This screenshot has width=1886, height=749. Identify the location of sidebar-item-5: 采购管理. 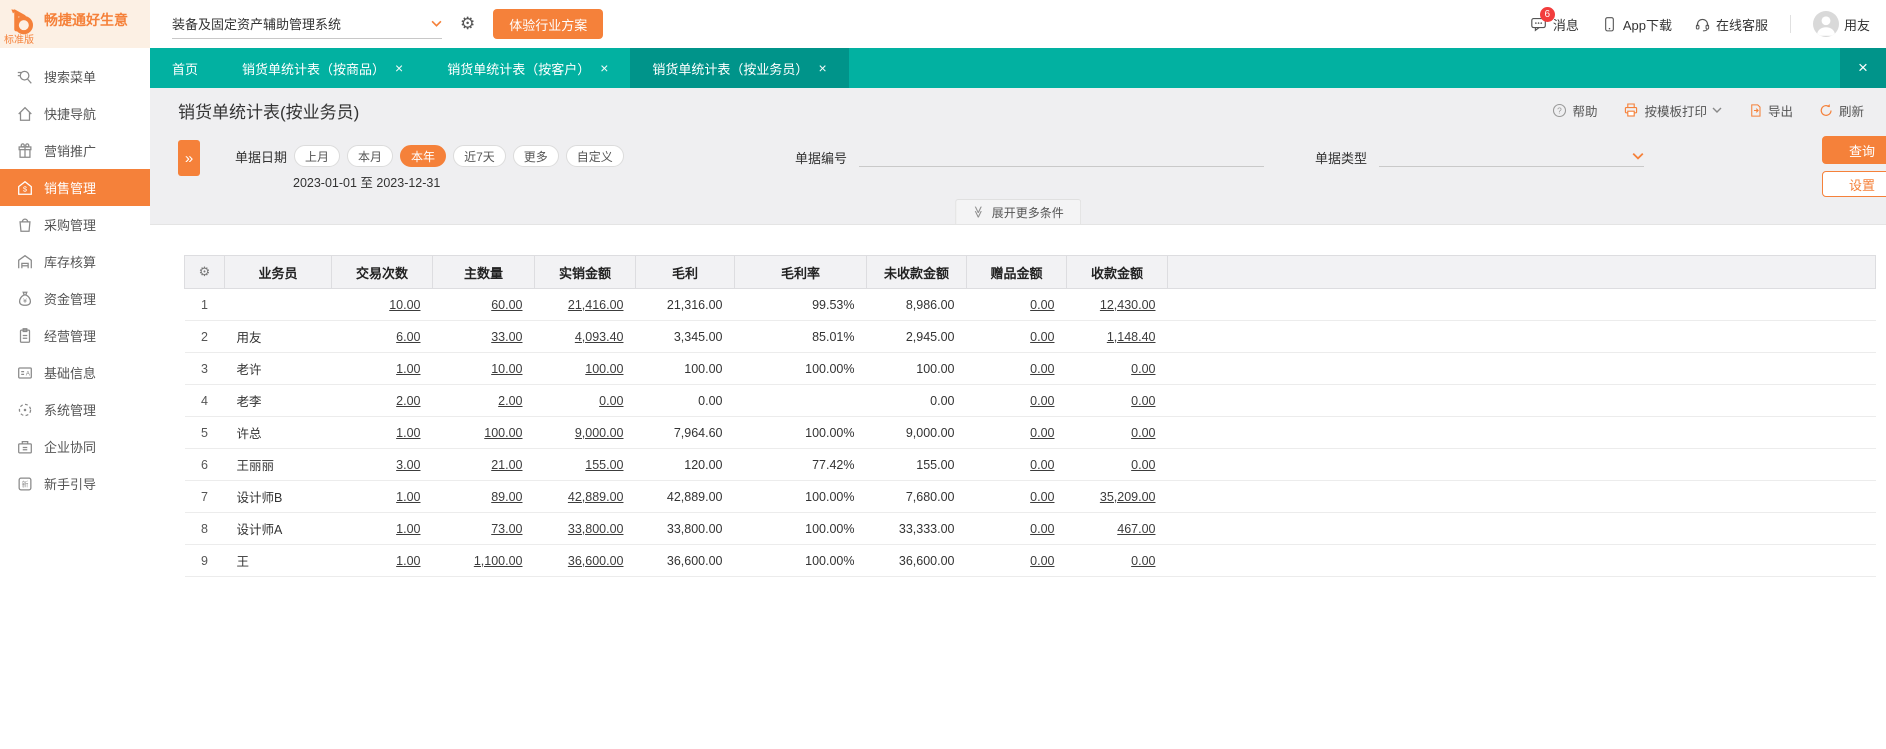
(75, 224).